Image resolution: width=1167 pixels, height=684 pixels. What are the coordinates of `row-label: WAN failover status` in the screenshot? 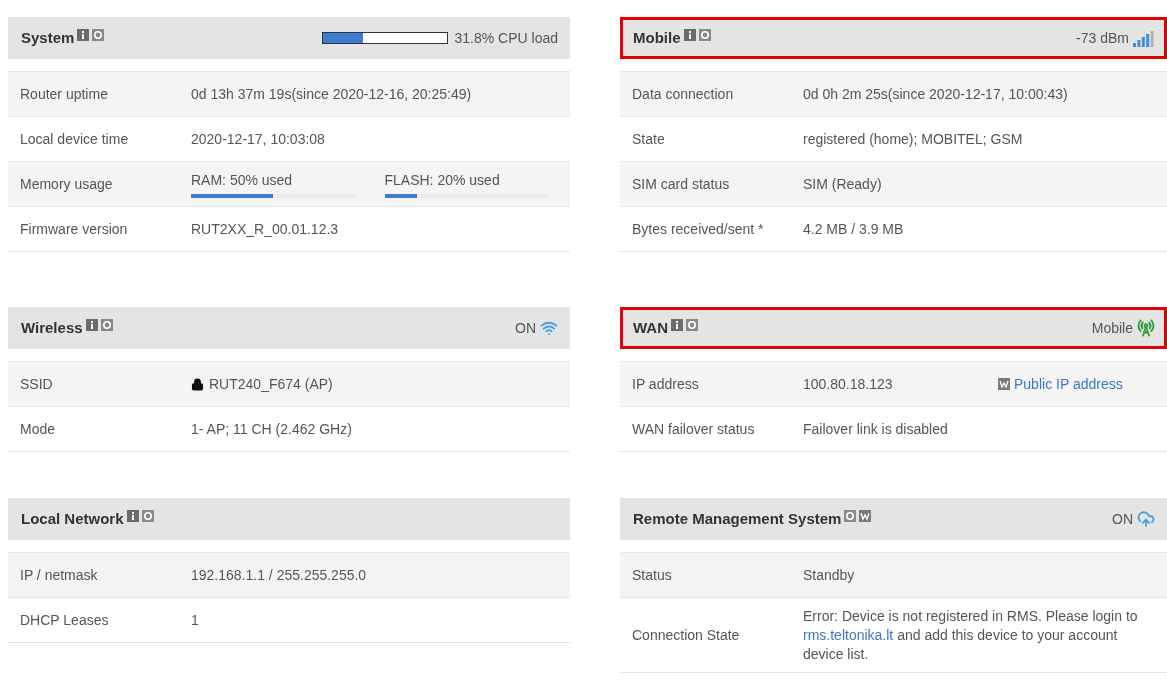 It's located at (693, 429).